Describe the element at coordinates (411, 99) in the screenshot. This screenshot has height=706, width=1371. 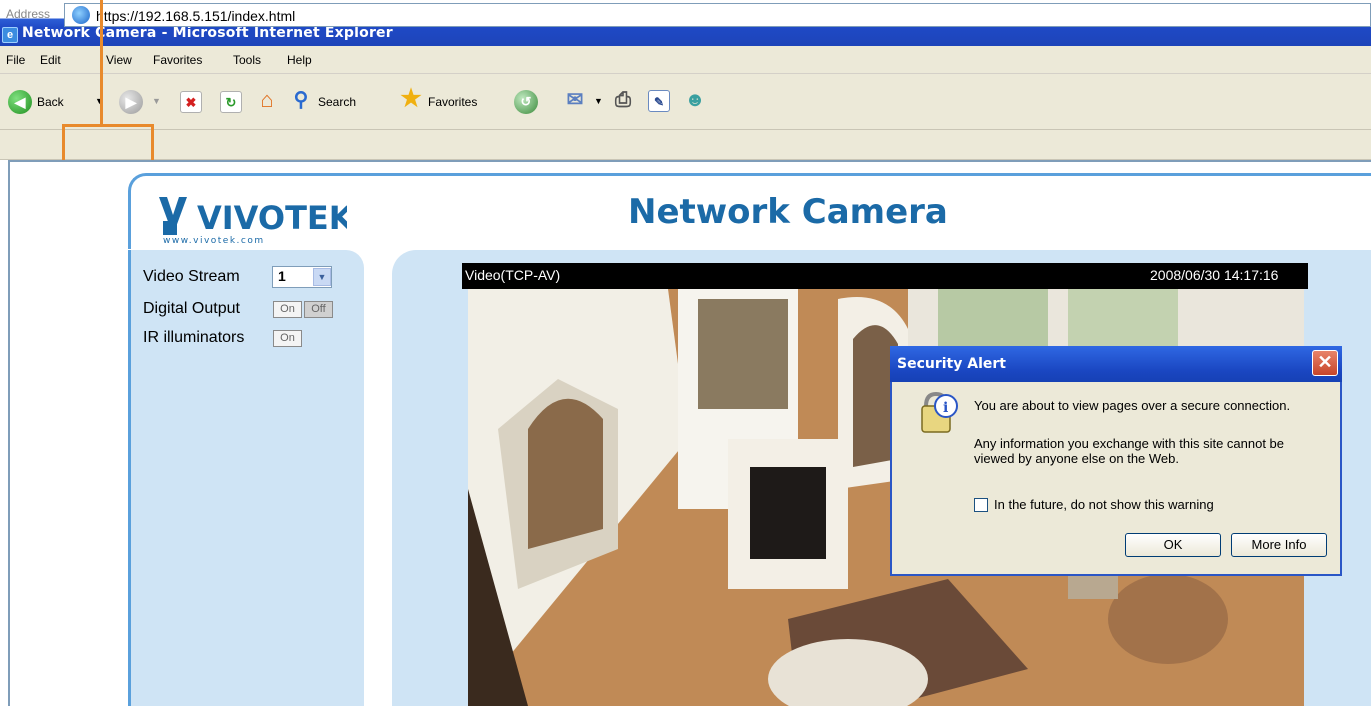
I see `favorites-icon: ★` at that location.